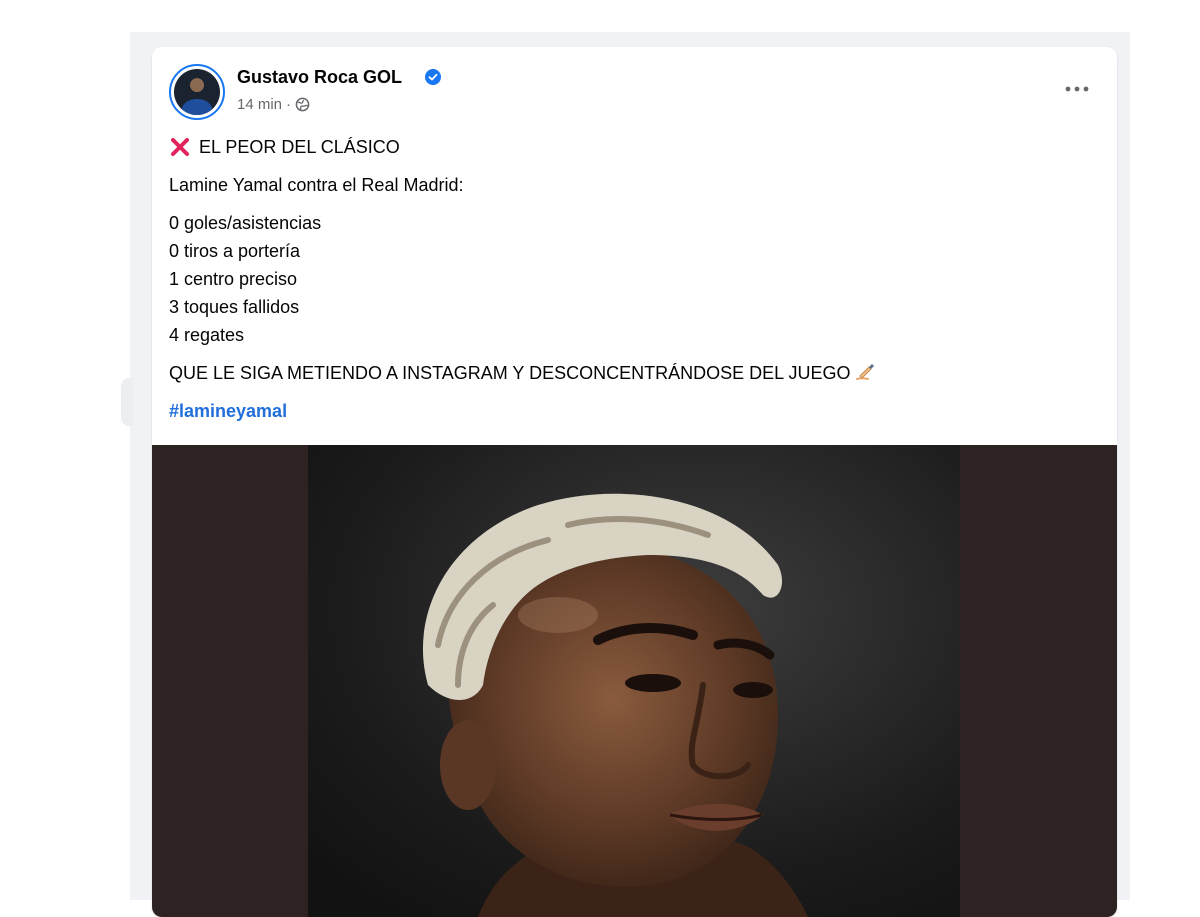 This screenshot has height=917, width=1200. I want to click on red-cross-icon, so click(180, 147).